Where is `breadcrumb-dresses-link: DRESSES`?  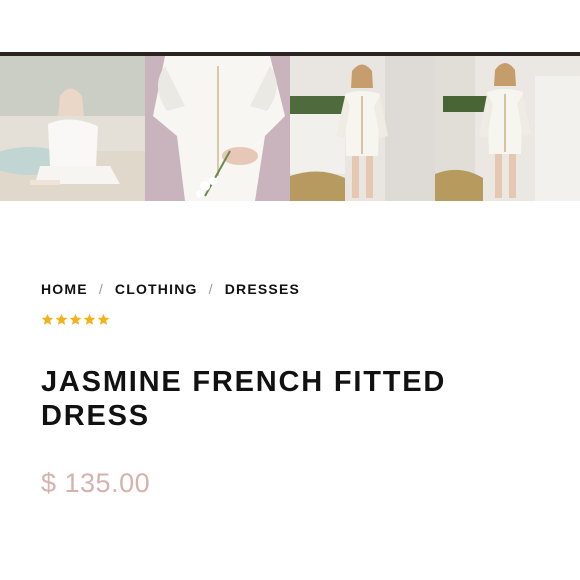
breadcrumb-dresses-link: DRESSES is located at coordinates (262, 289).